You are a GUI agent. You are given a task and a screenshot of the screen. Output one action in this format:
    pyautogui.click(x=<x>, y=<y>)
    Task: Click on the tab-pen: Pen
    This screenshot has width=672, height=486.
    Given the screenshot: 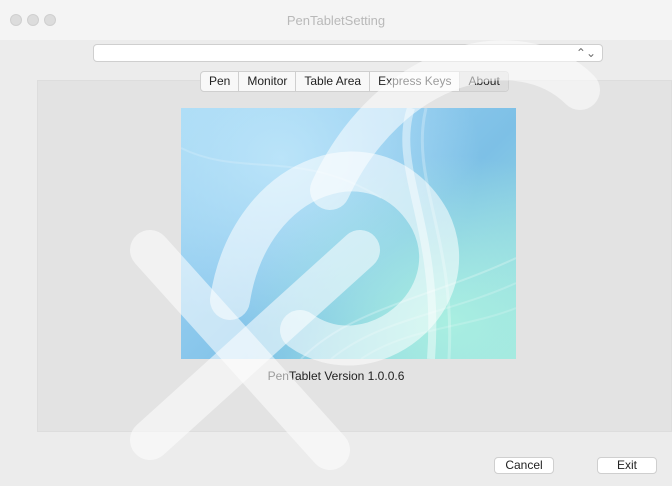 What is the action you would take?
    pyautogui.click(x=220, y=81)
    